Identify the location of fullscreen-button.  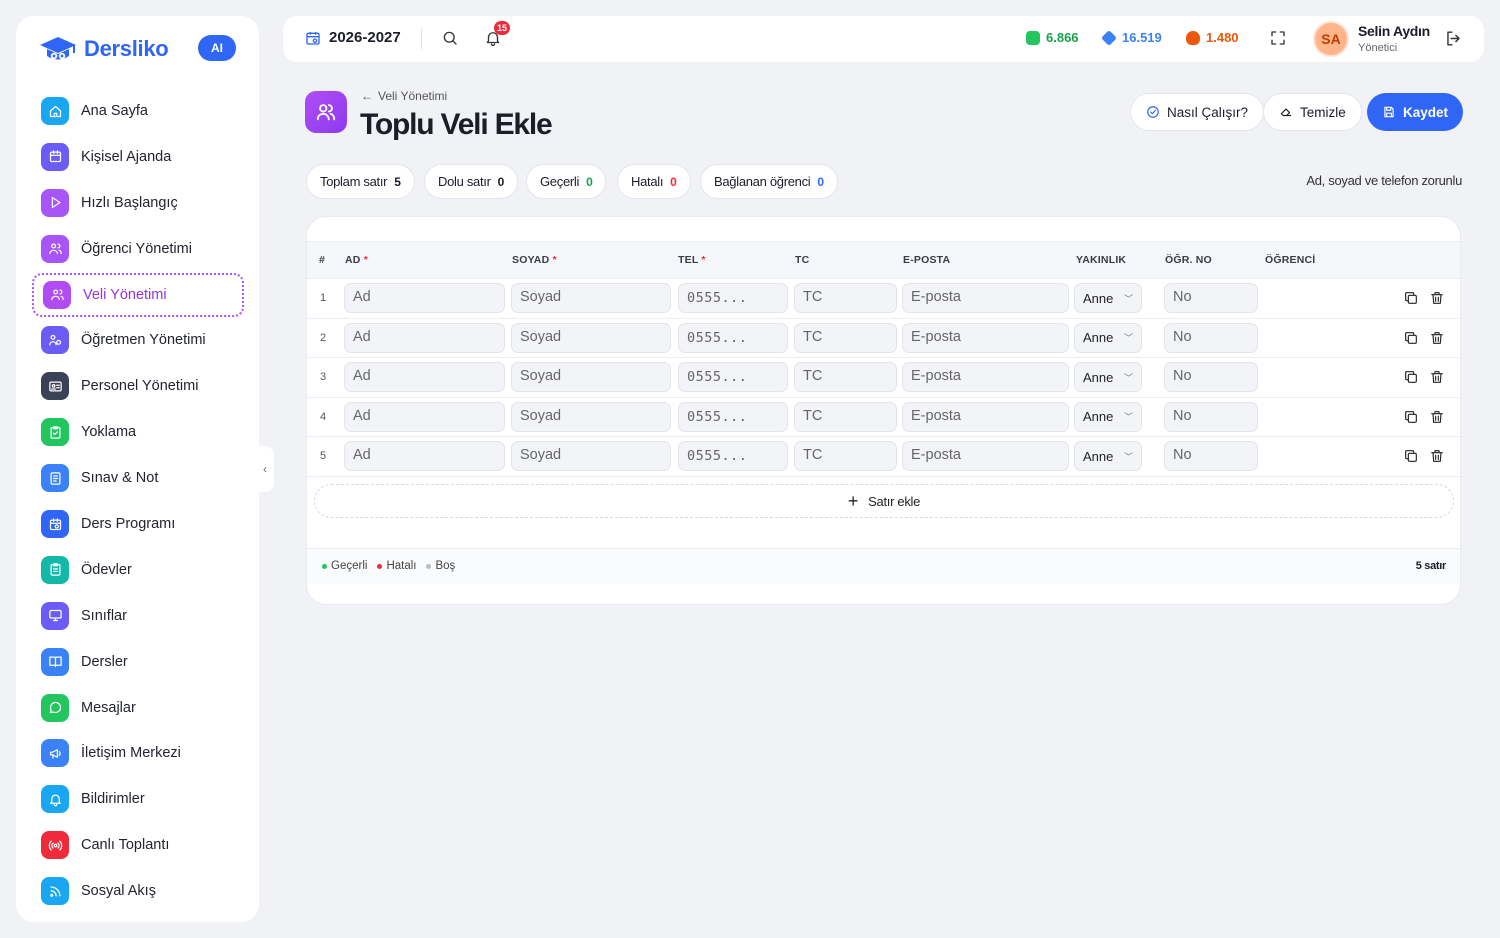
(1279, 39).